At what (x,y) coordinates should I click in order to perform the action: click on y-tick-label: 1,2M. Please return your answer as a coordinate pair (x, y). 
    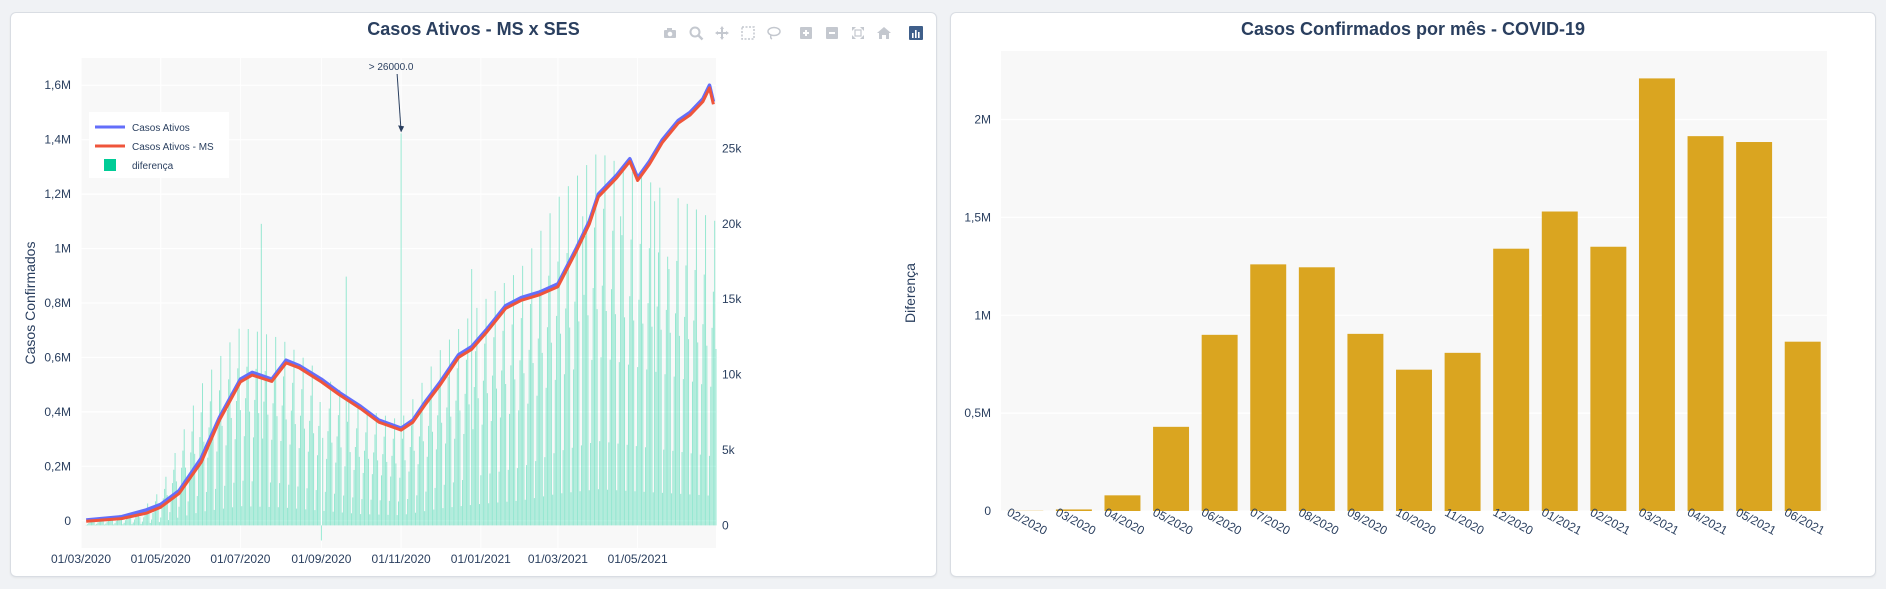
    Looking at the image, I should click on (57, 194).